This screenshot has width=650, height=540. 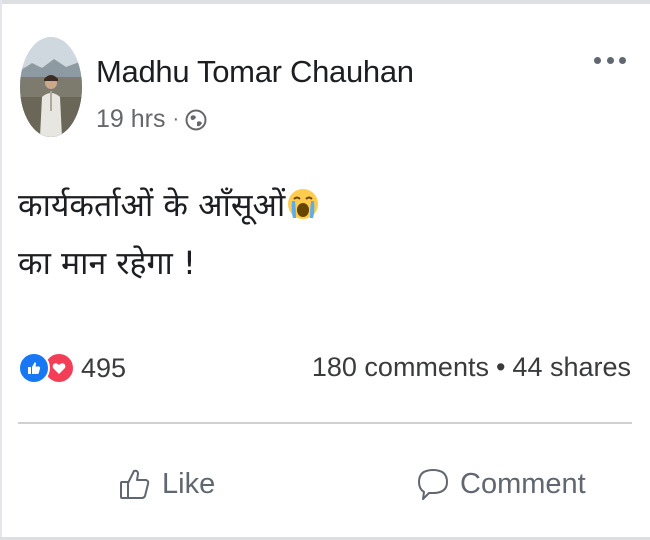 I want to click on like-reaction-icon, so click(x=34, y=368).